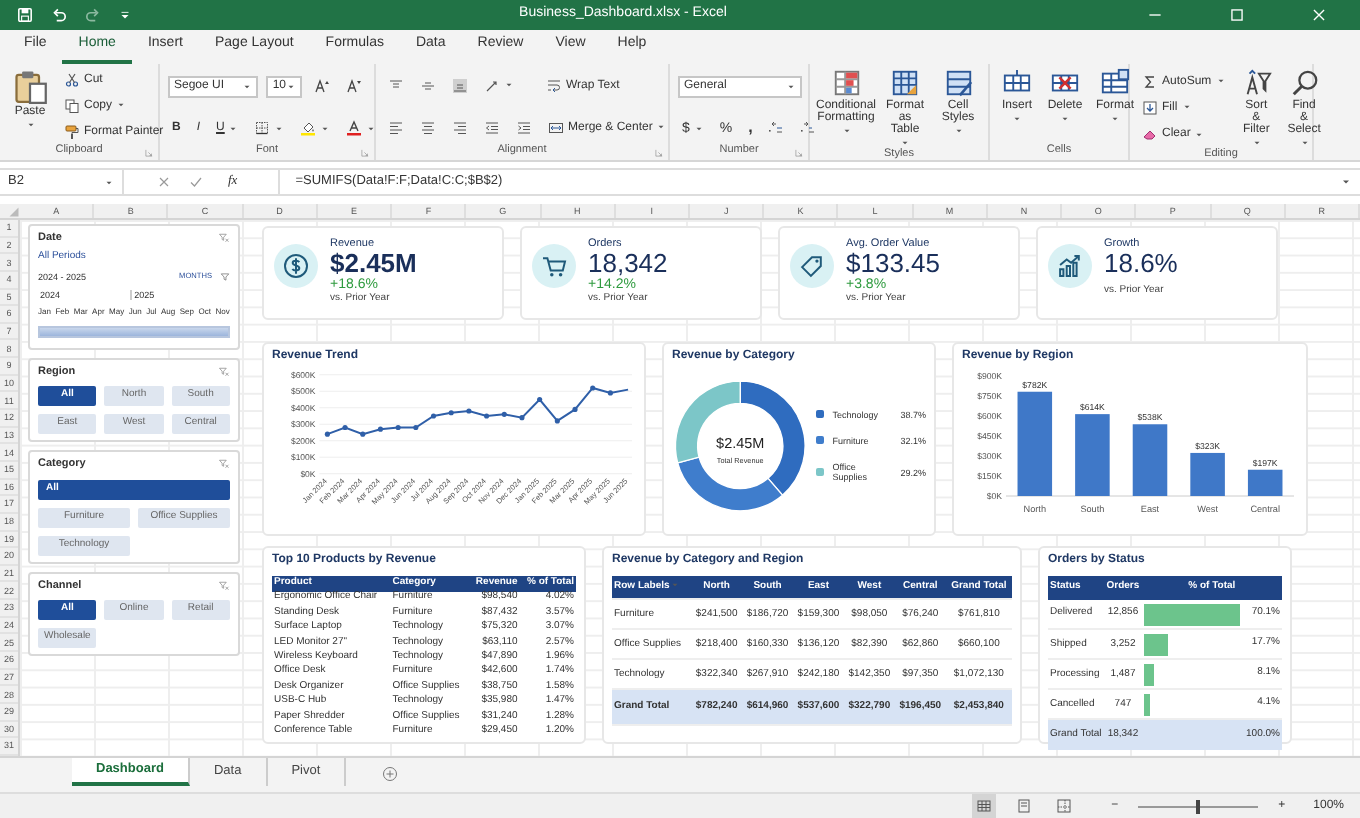 The image size is (1360, 818). Describe the element at coordinates (808, 128) in the screenshot. I see `decrease-decimal-icon` at that location.